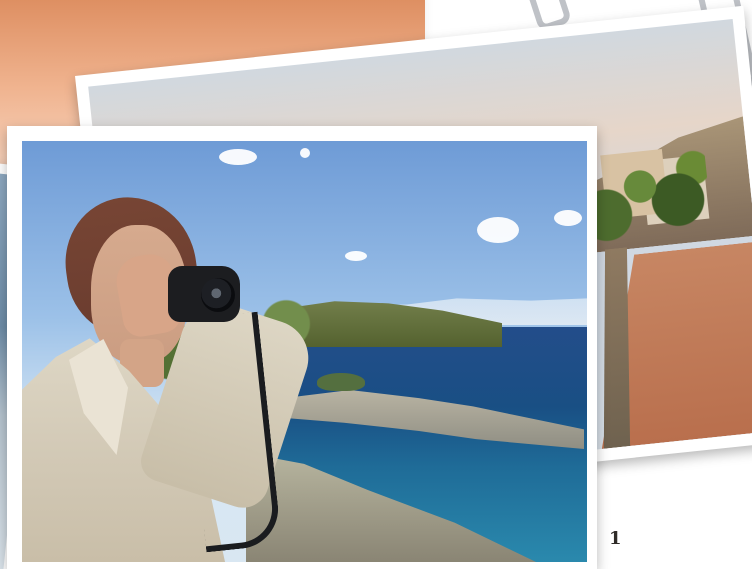 This screenshot has height=569, width=752. I want to click on page-indicator: 1, so click(615, 538).